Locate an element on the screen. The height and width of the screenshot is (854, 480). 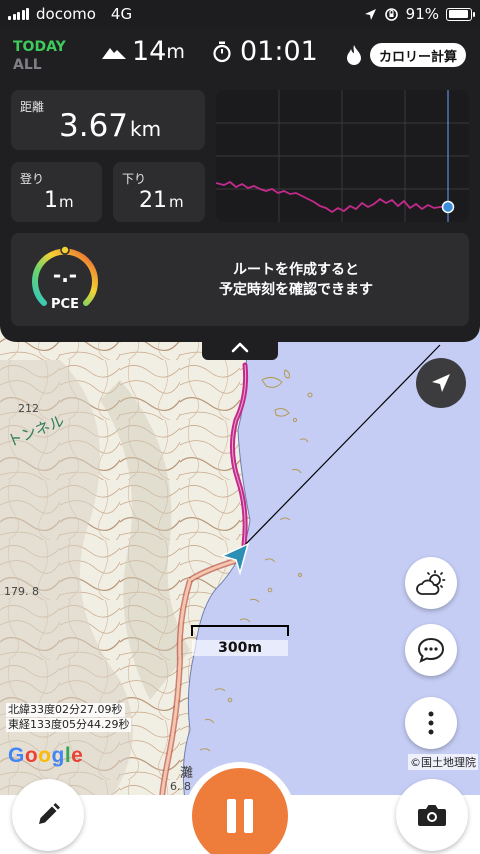
ascent-unit: m is located at coordinates (66, 202).